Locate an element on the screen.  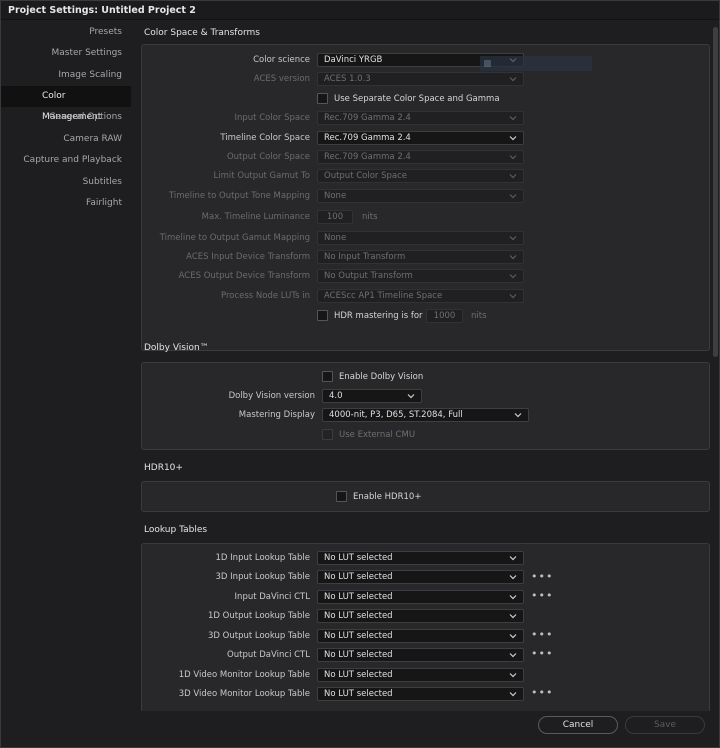
dialog-footer: Cancel Save is located at coordinates (360, 729).